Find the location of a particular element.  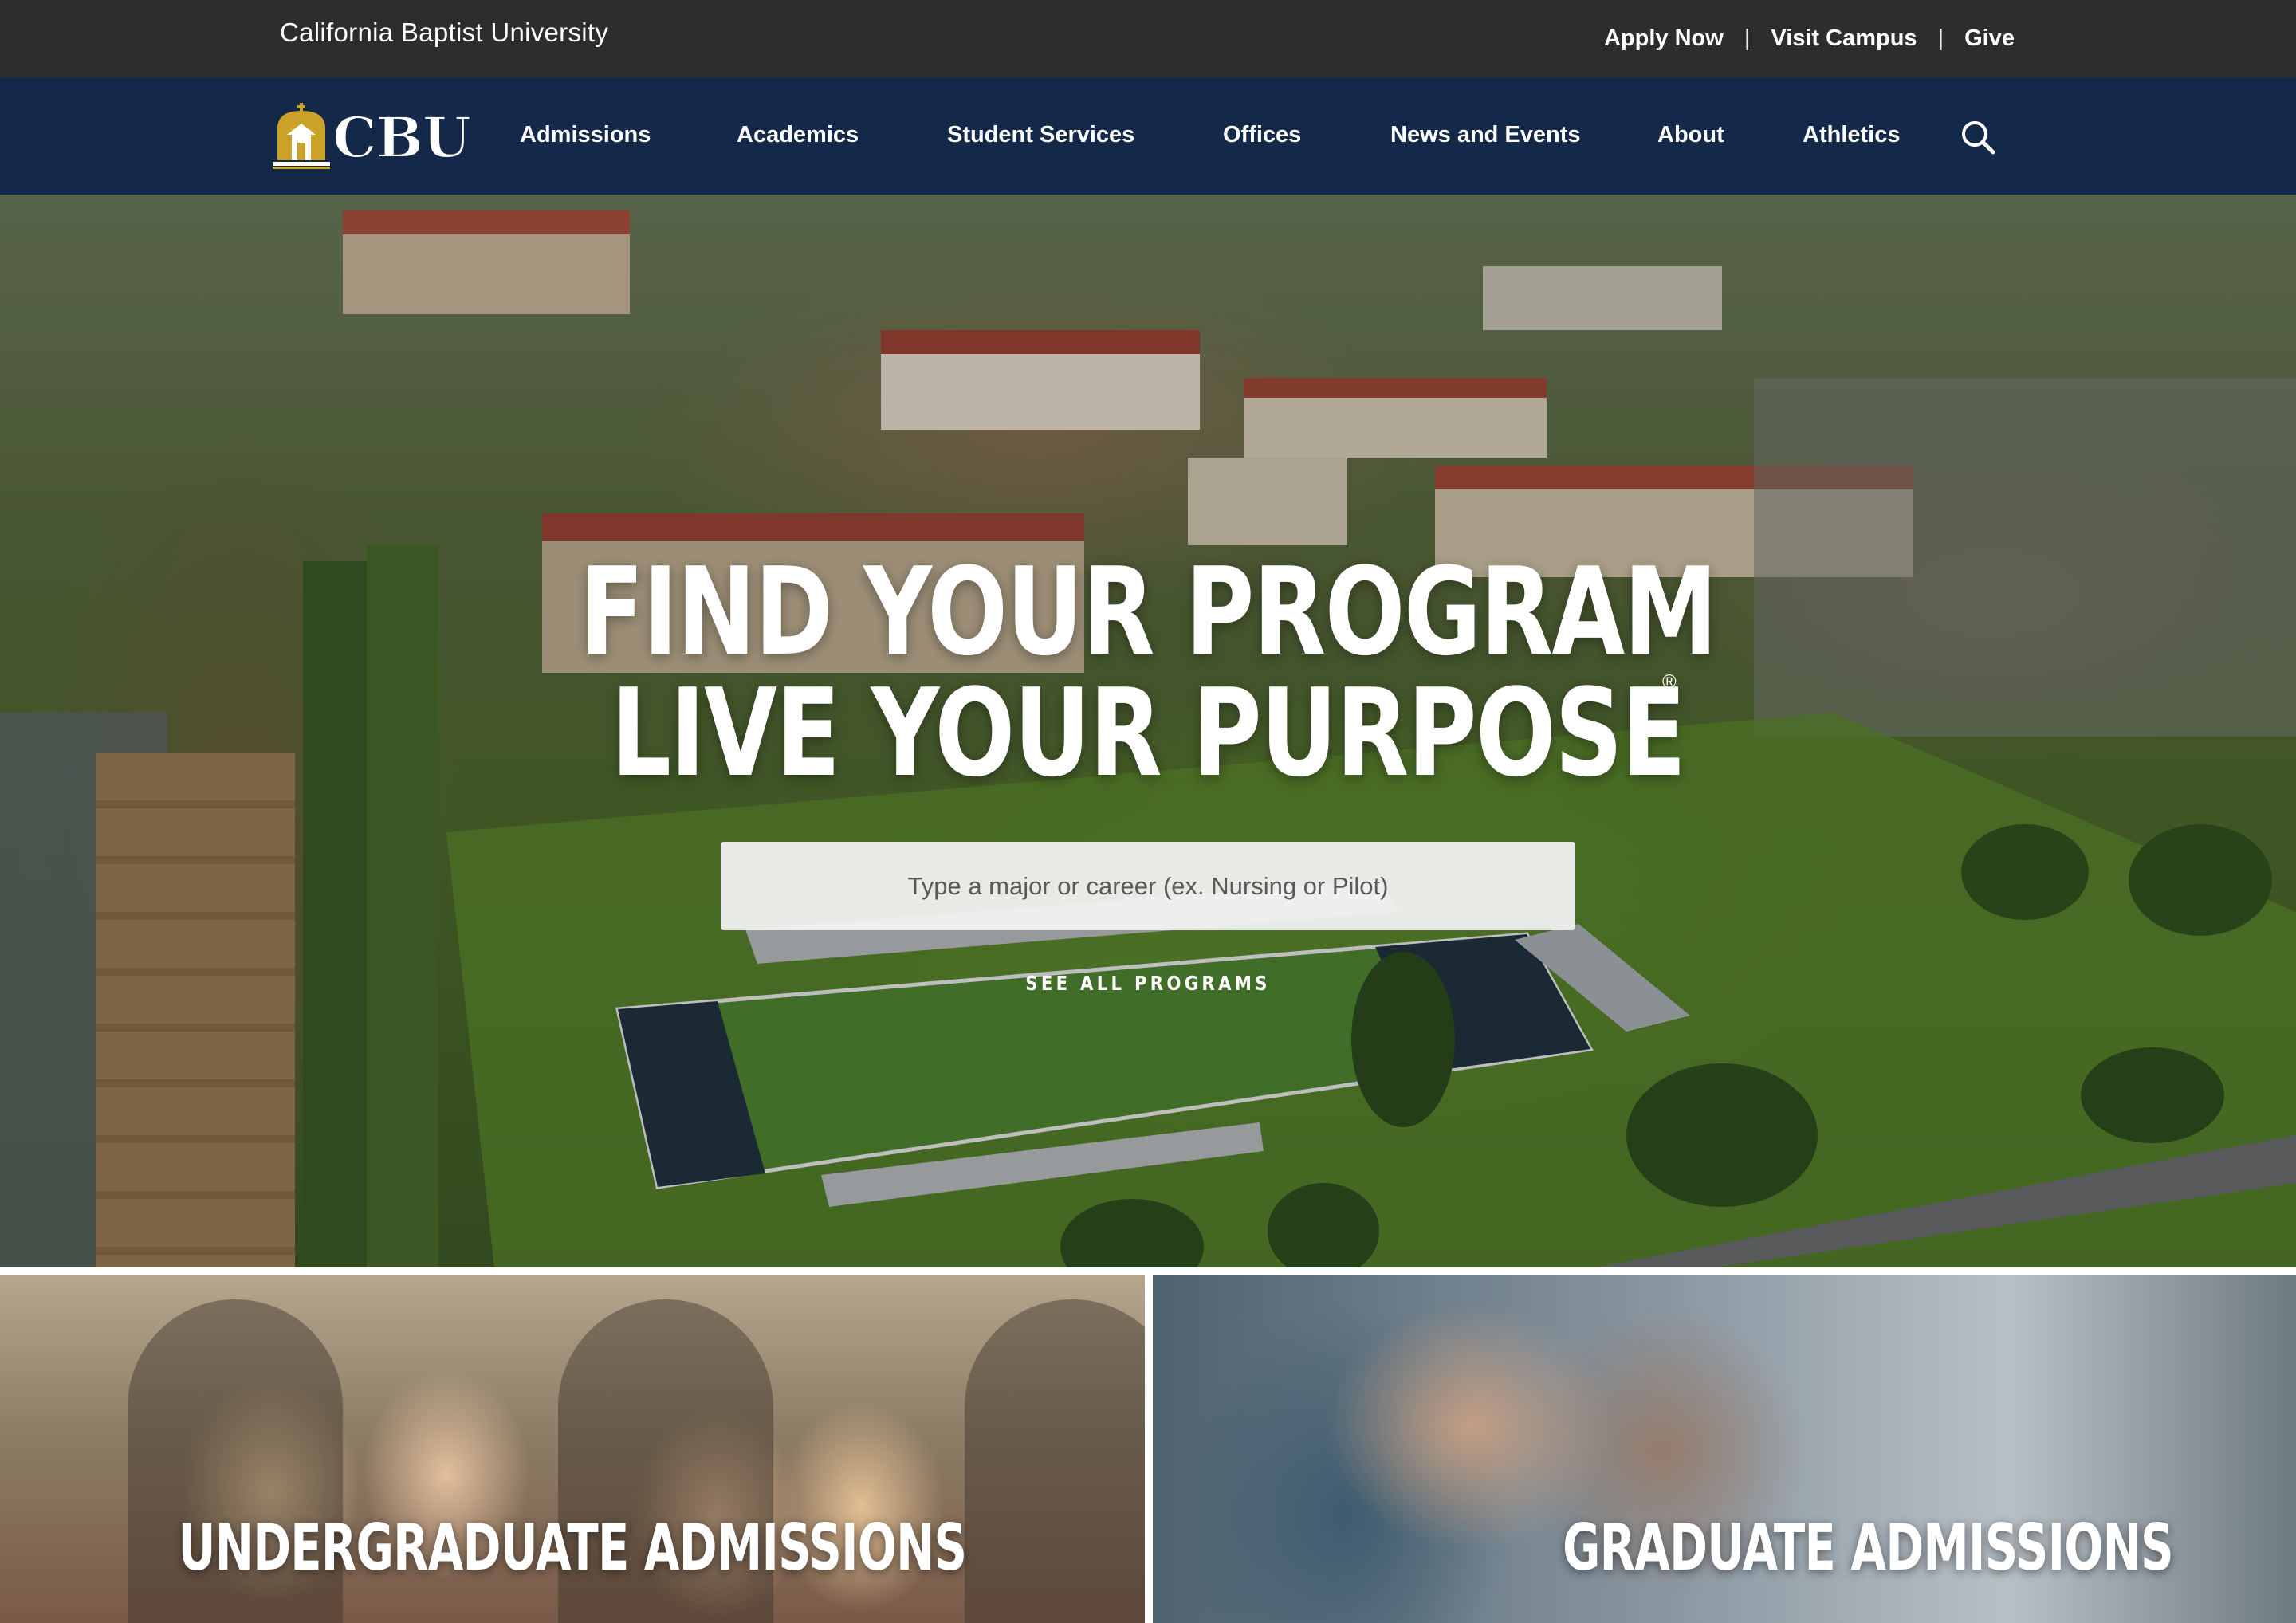

undergraduate-admissions-label: UNDERGRADUATE ADMISSIONS is located at coordinates (572, 1548).